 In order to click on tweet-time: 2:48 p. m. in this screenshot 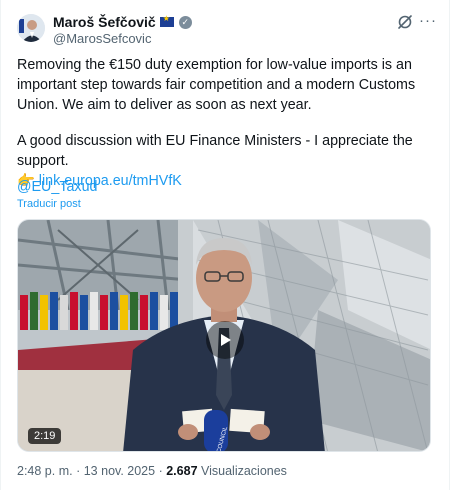, I will do `click(45, 471)`.